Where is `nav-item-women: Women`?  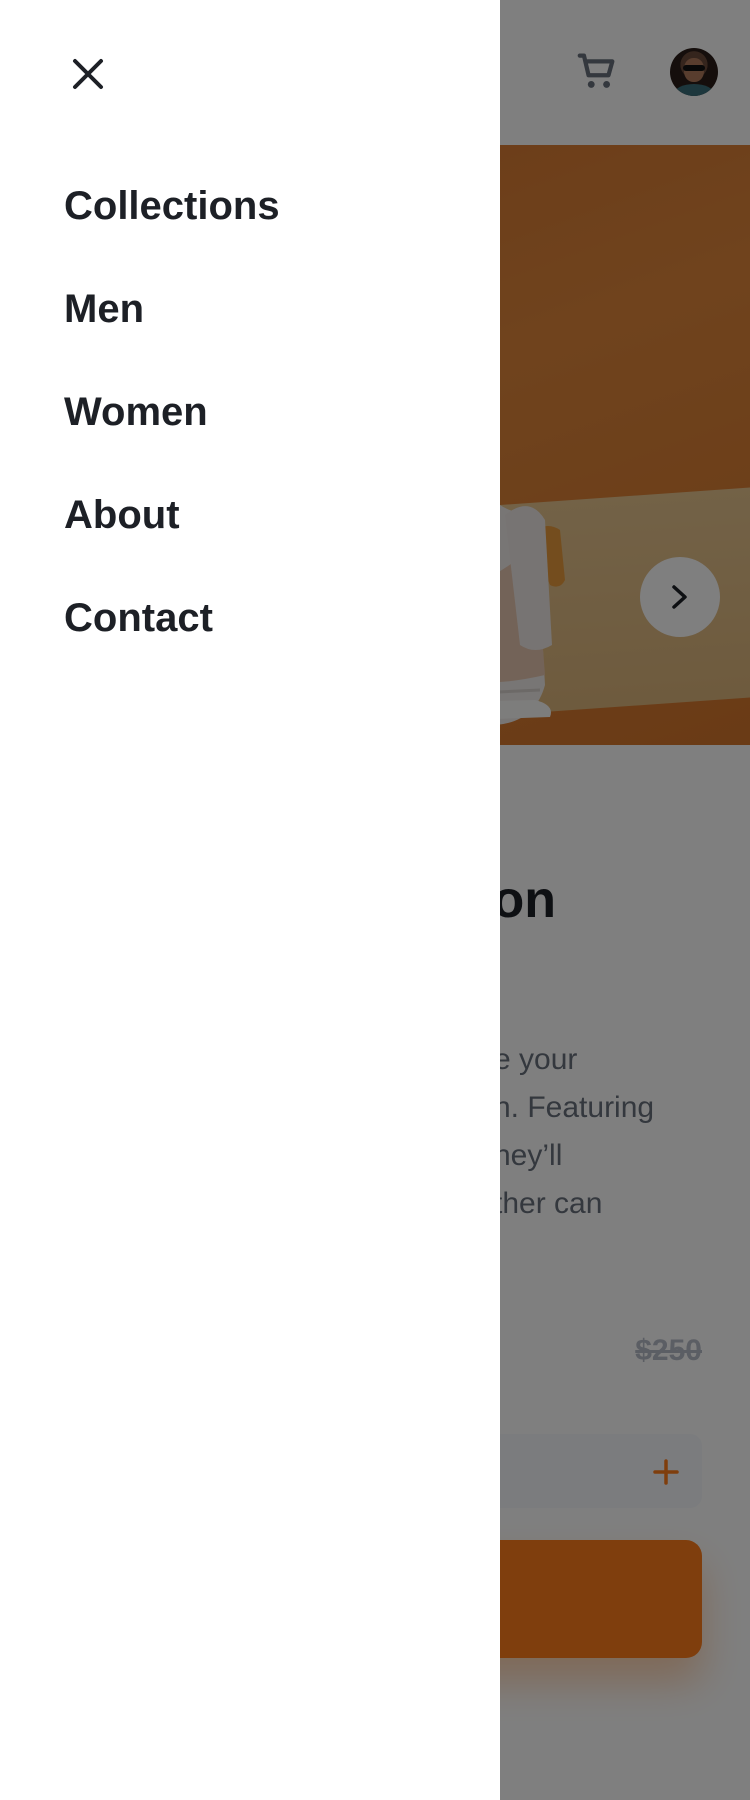
nav-item-women: Women is located at coordinates (172, 433).